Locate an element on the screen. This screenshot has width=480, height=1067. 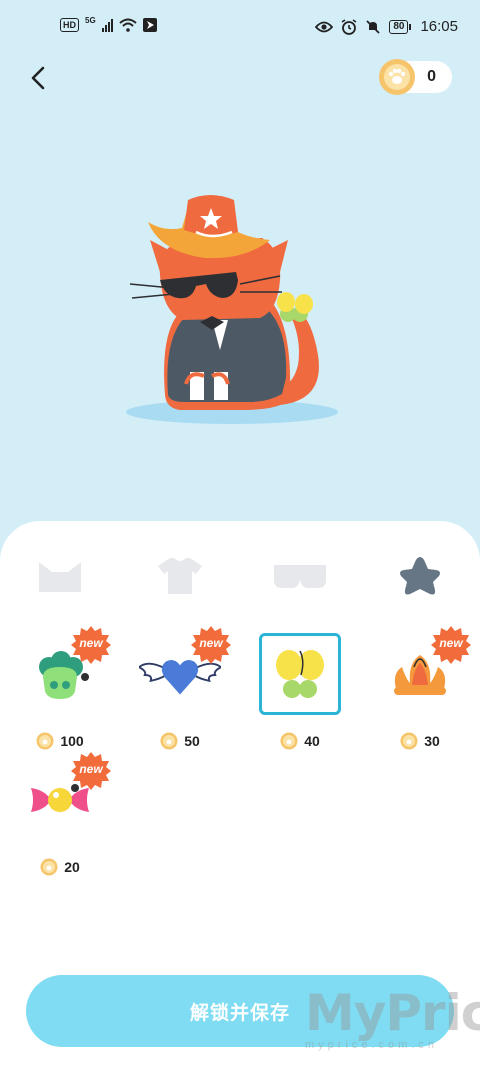
chevron-left-icon is located at coordinates (38, 78).